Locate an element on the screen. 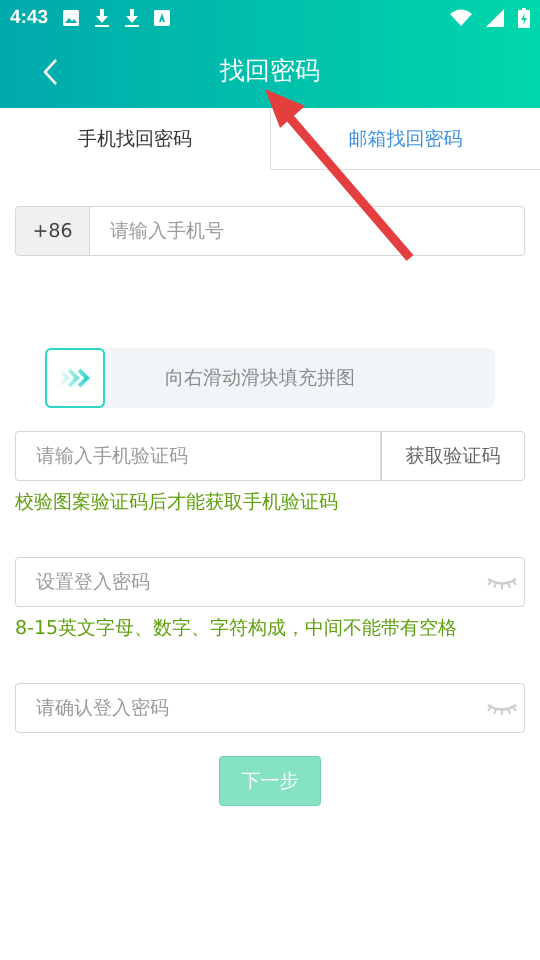 Image resolution: width=540 pixels, height=960 pixels. wifi-icon is located at coordinates (461, 18).